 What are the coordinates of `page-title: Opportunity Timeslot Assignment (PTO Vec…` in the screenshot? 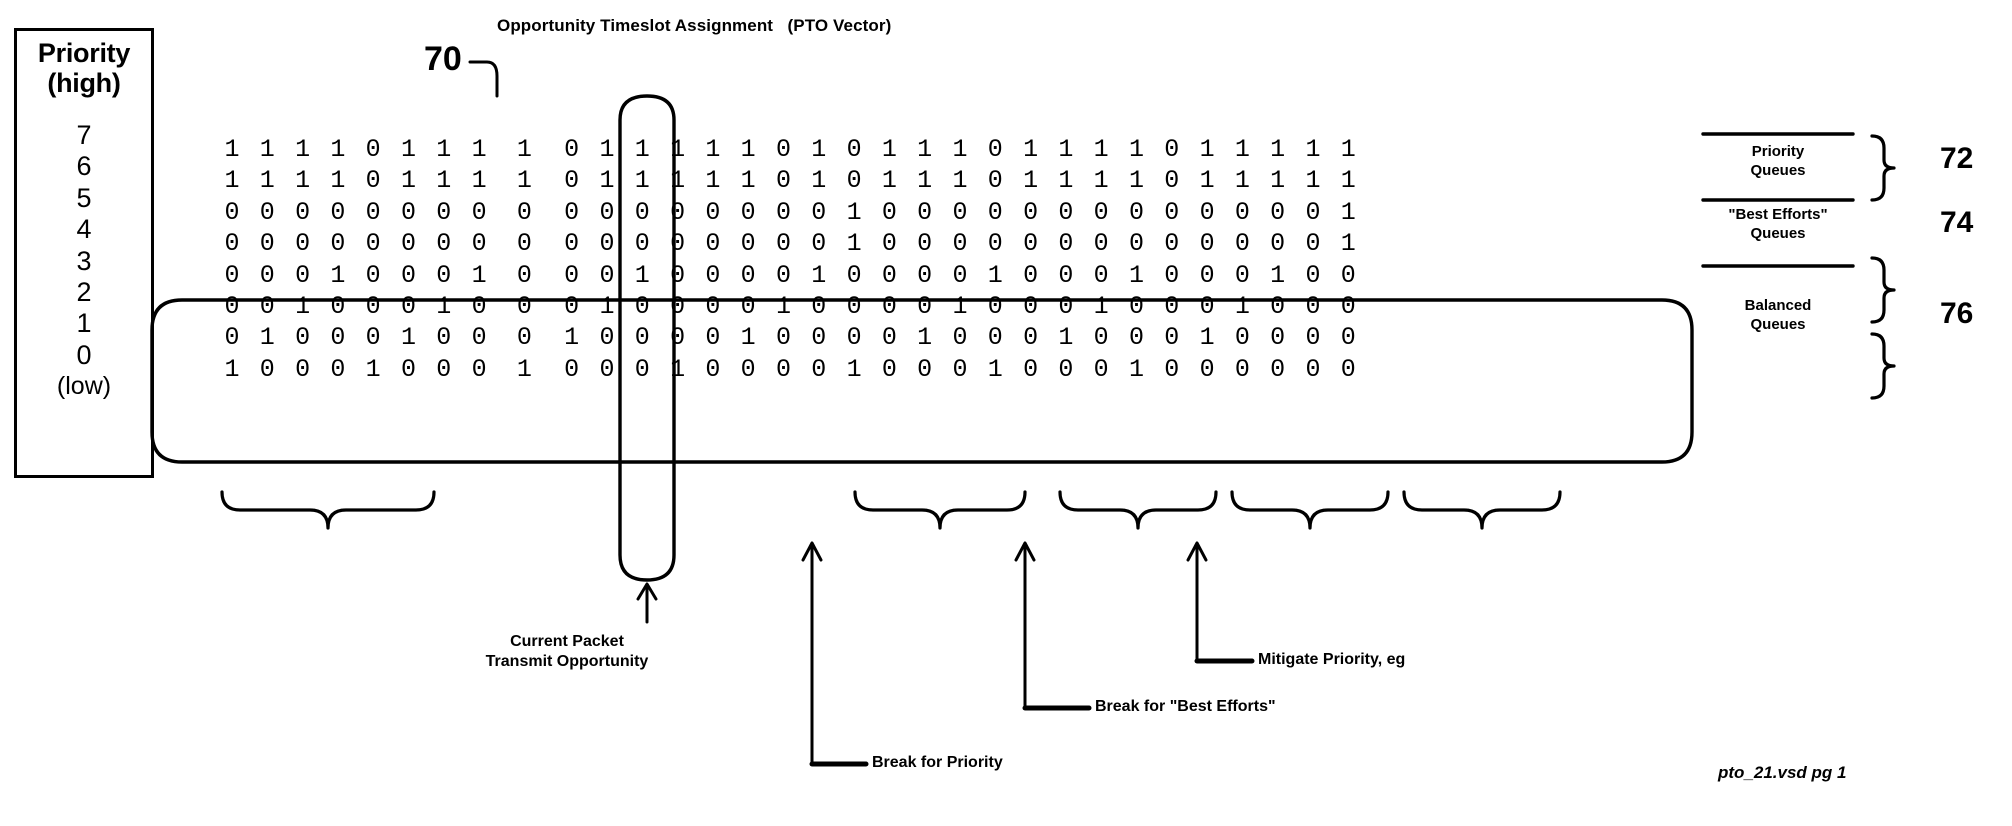 It's located at (694, 25).